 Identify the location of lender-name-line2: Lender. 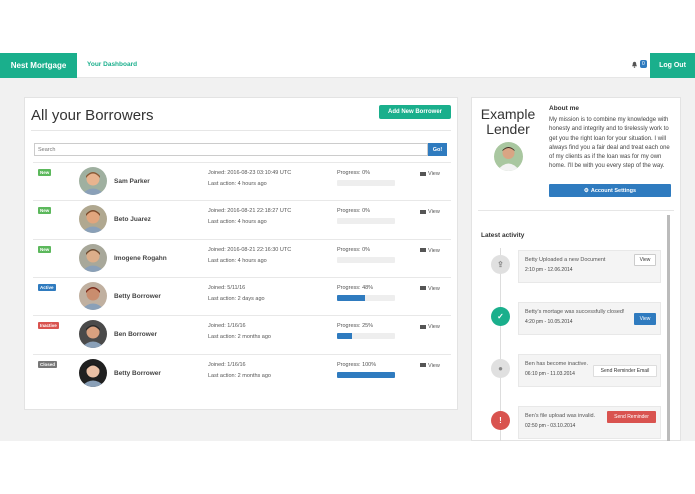
(508, 129).